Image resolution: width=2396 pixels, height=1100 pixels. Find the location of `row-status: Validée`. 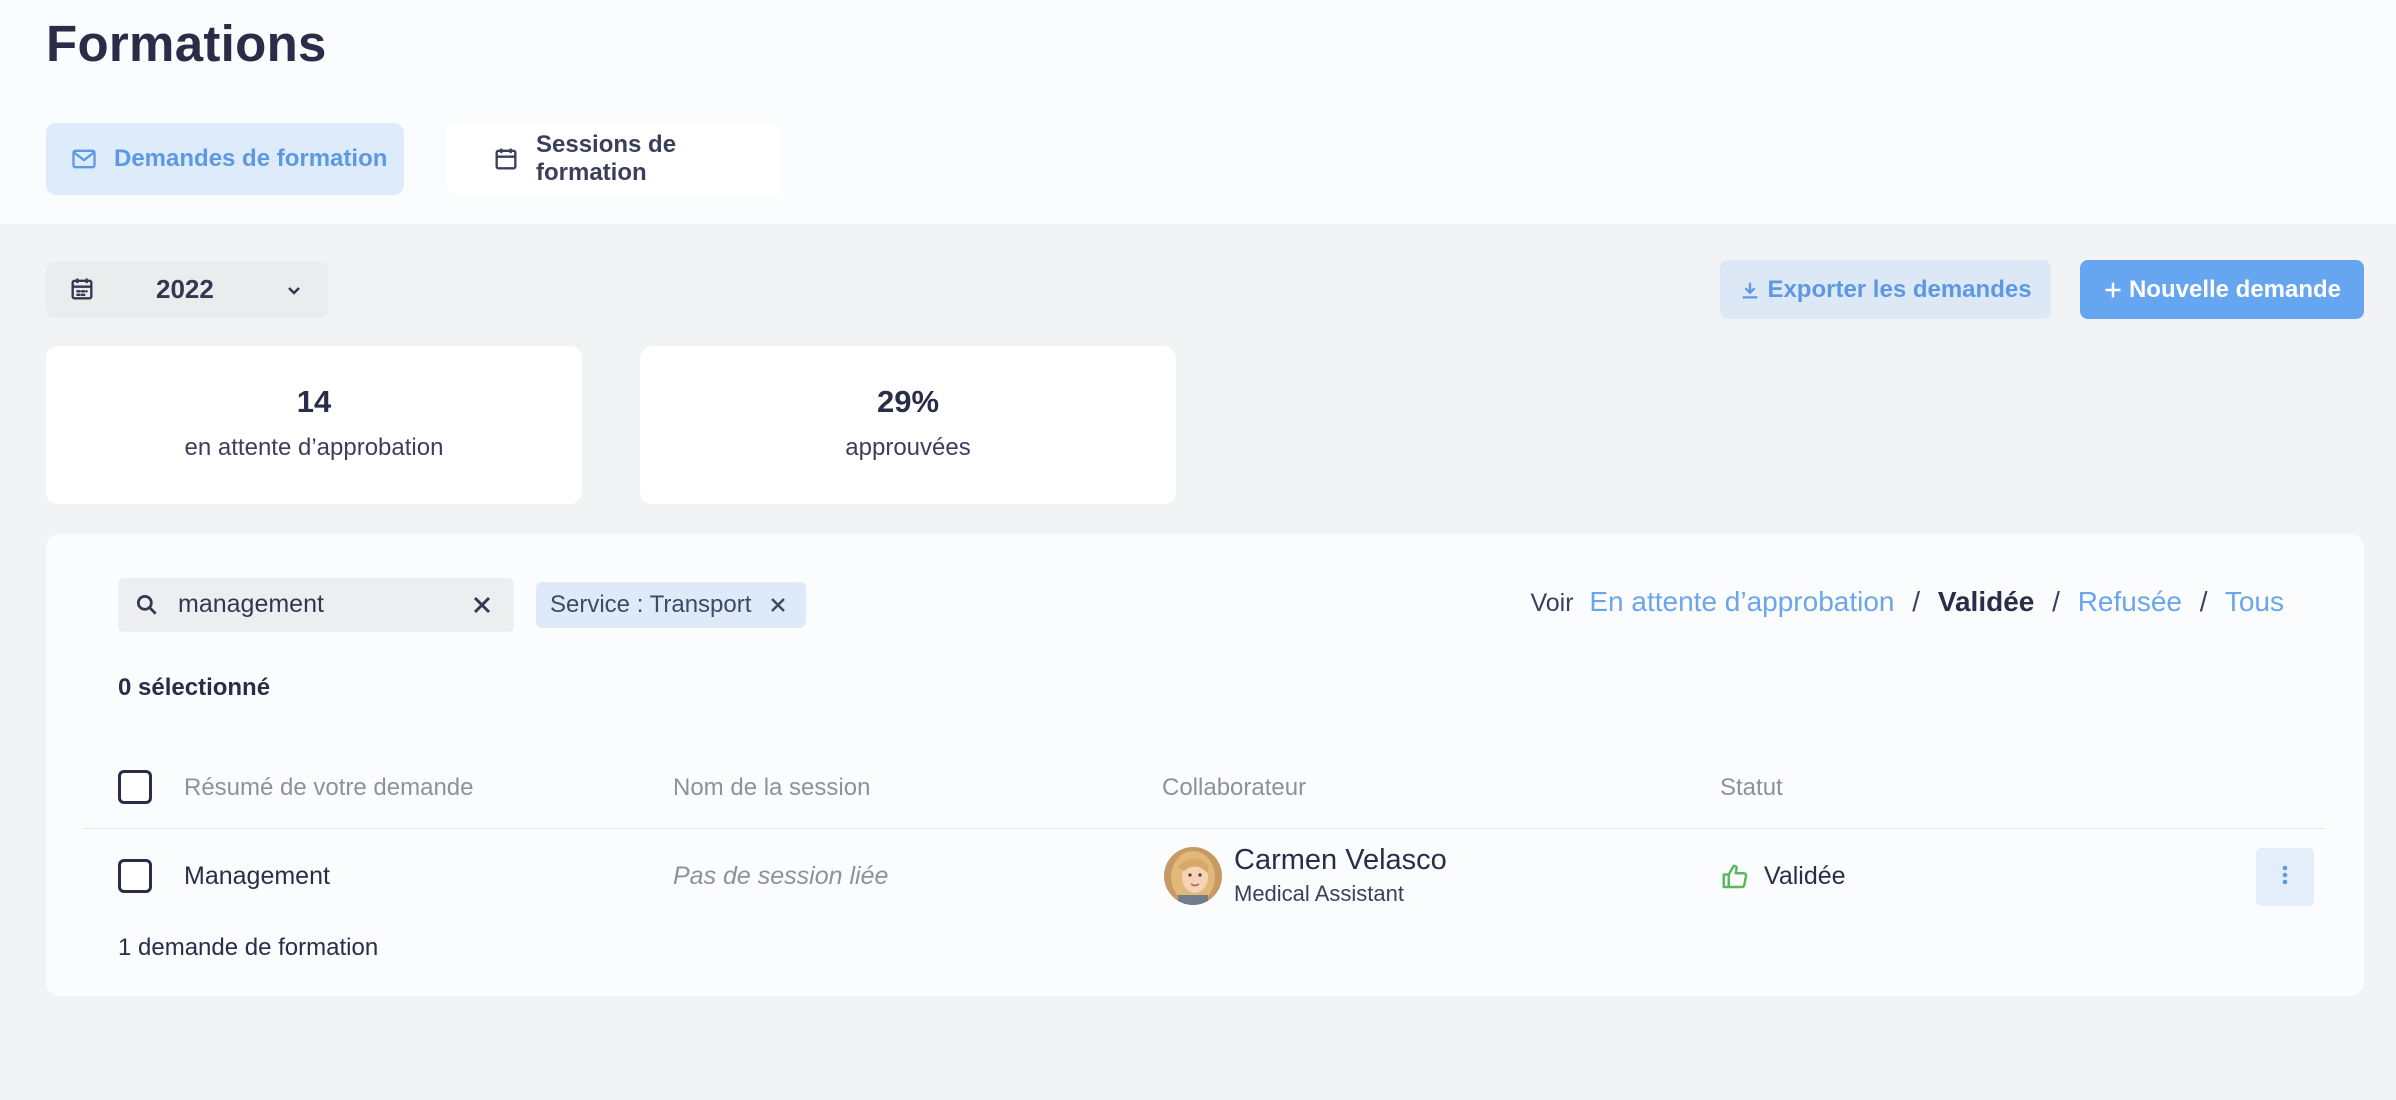

row-status: Validée is located at coordinates (1805, 876).